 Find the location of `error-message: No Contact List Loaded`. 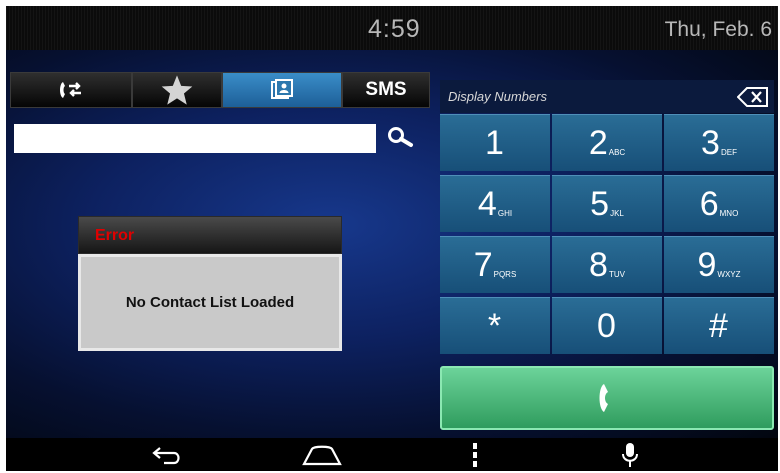

error-message: No Contact List Loaded is located at coordinates (210, 302).